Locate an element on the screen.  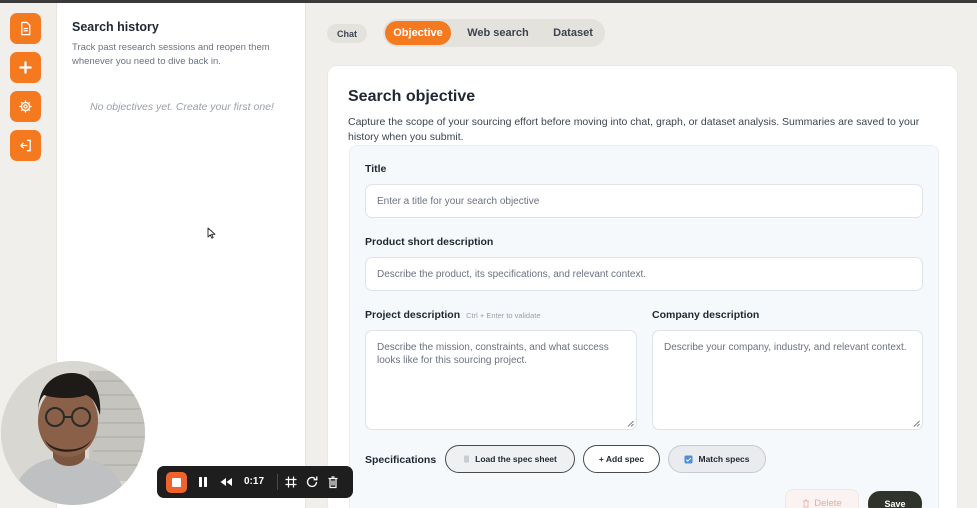
tab-chat: Chat is located at coordinates (347, 33).